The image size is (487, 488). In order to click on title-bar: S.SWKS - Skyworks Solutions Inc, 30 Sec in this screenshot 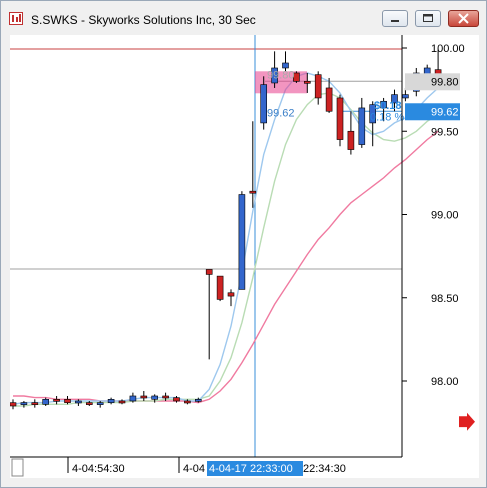, I will do `click(243, 17)`.